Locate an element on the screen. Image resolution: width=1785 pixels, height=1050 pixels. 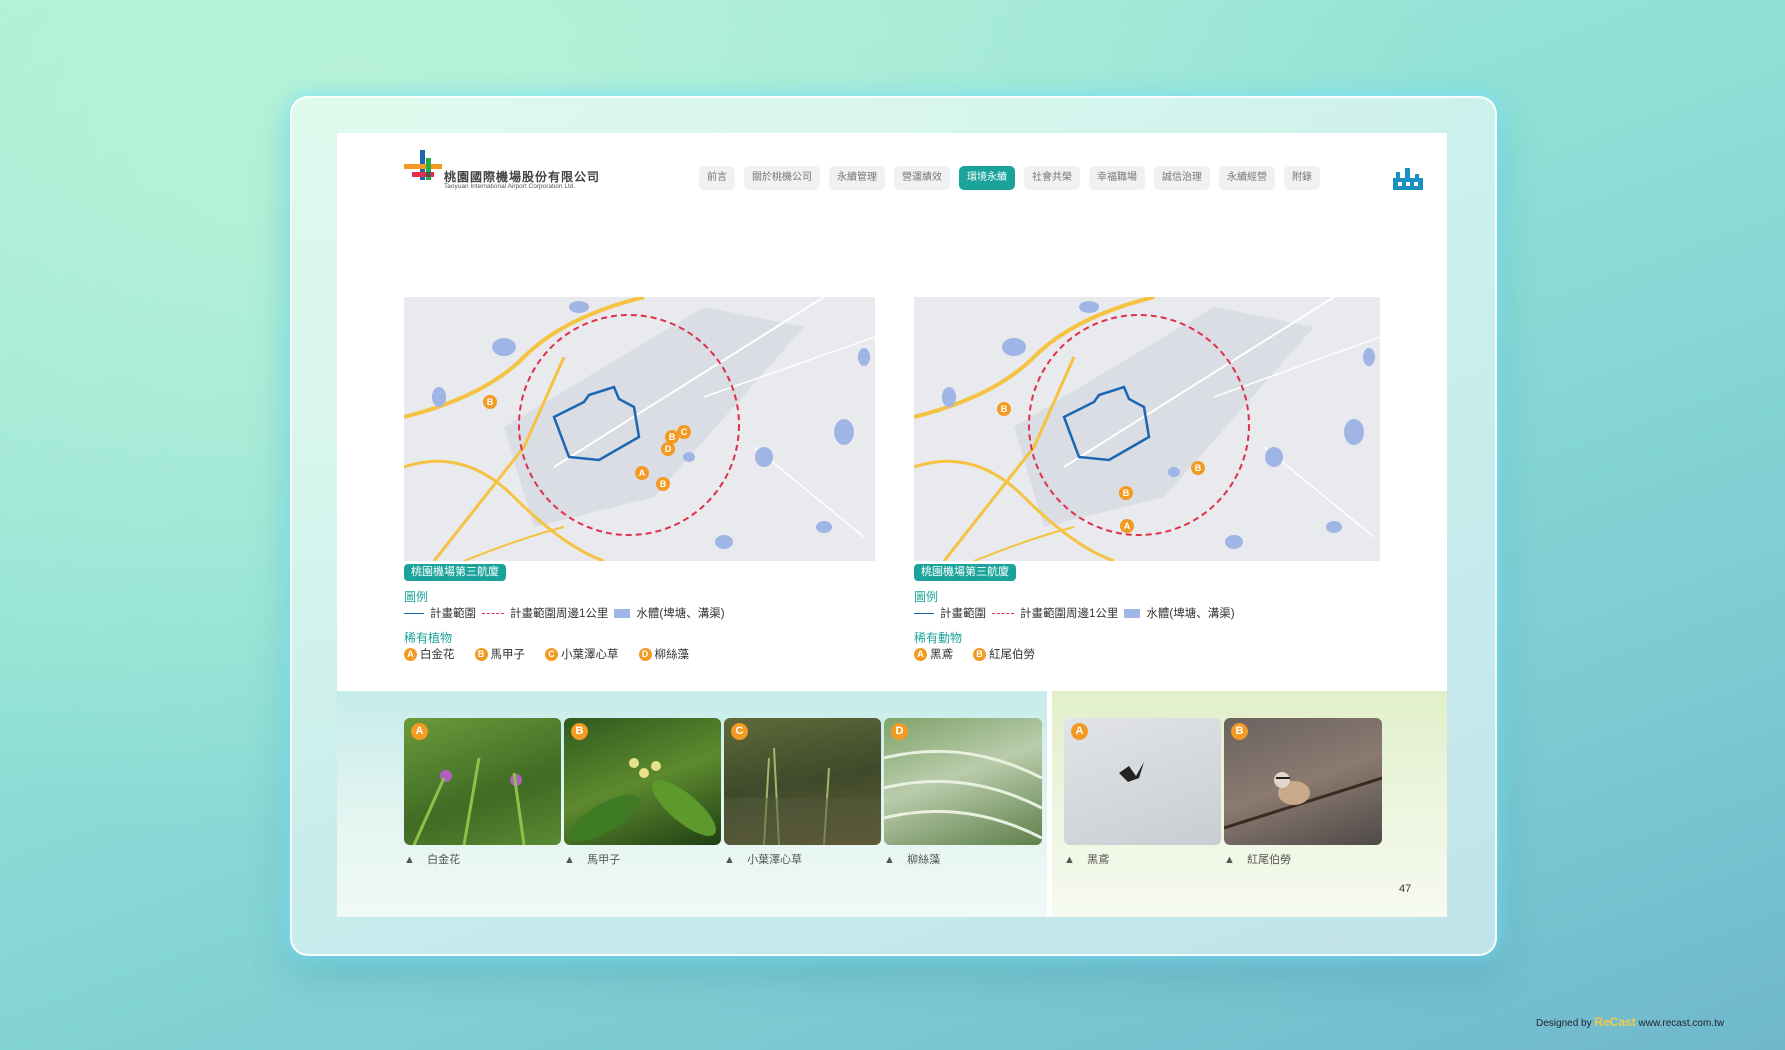
legend-title-animals: 圖例 is located at coordinates (926, 597).